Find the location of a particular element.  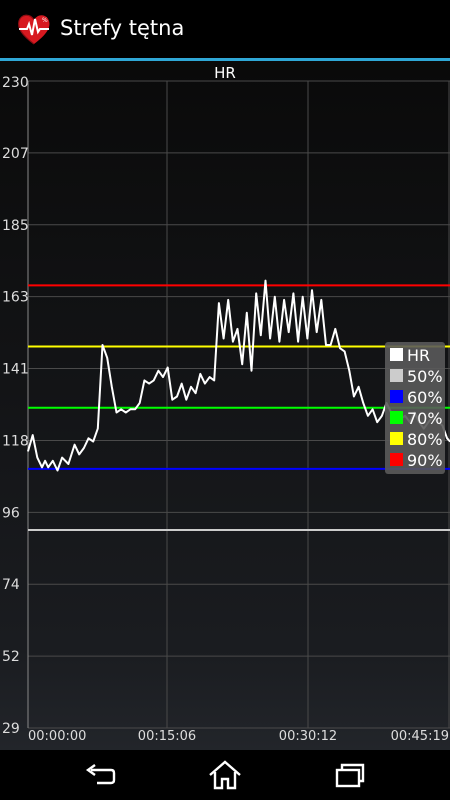

navigation-bar is located at coordinates (225, 775).